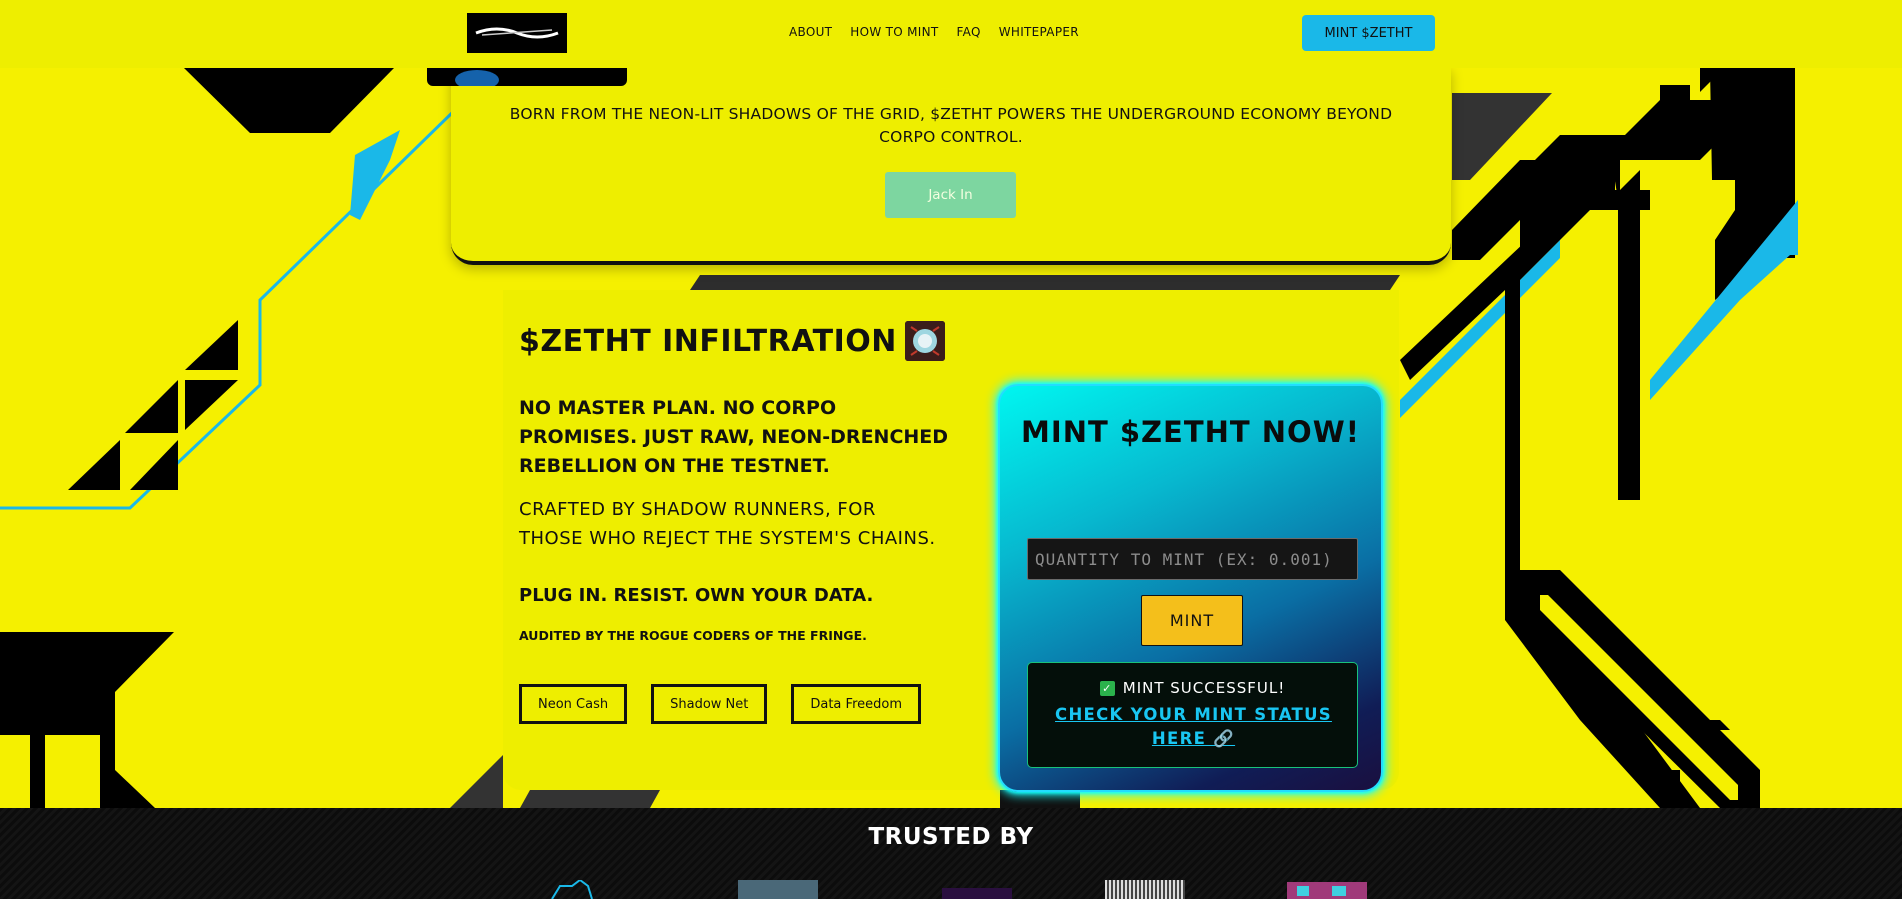 The height and width of the screenshot is (899, 1902). Describe the element at coordinates (708, 341) in the screenshot. I see `infiltration-title-text: $ZETHT INFILTRATION` at that location.